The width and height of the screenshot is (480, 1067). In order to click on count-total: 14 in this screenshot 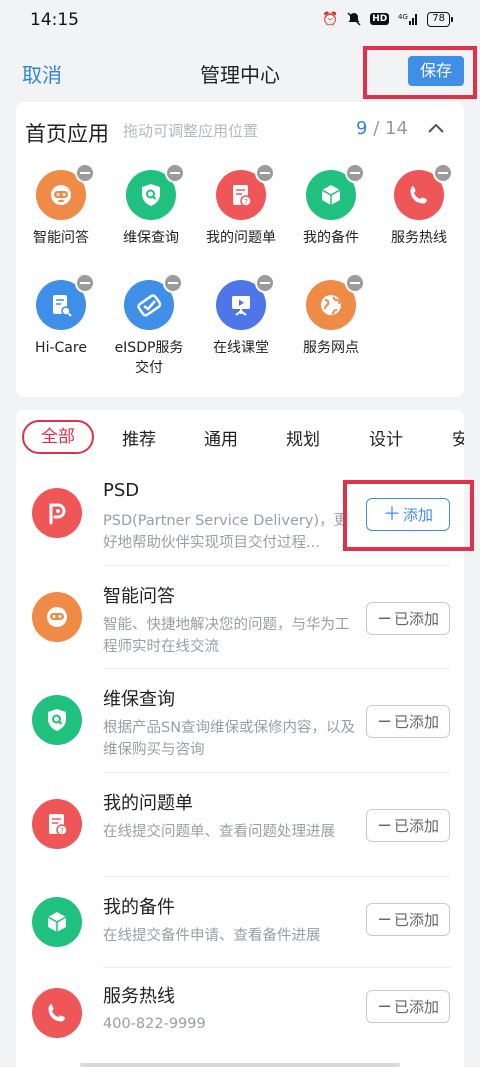, I will do `click(396, 128)`.